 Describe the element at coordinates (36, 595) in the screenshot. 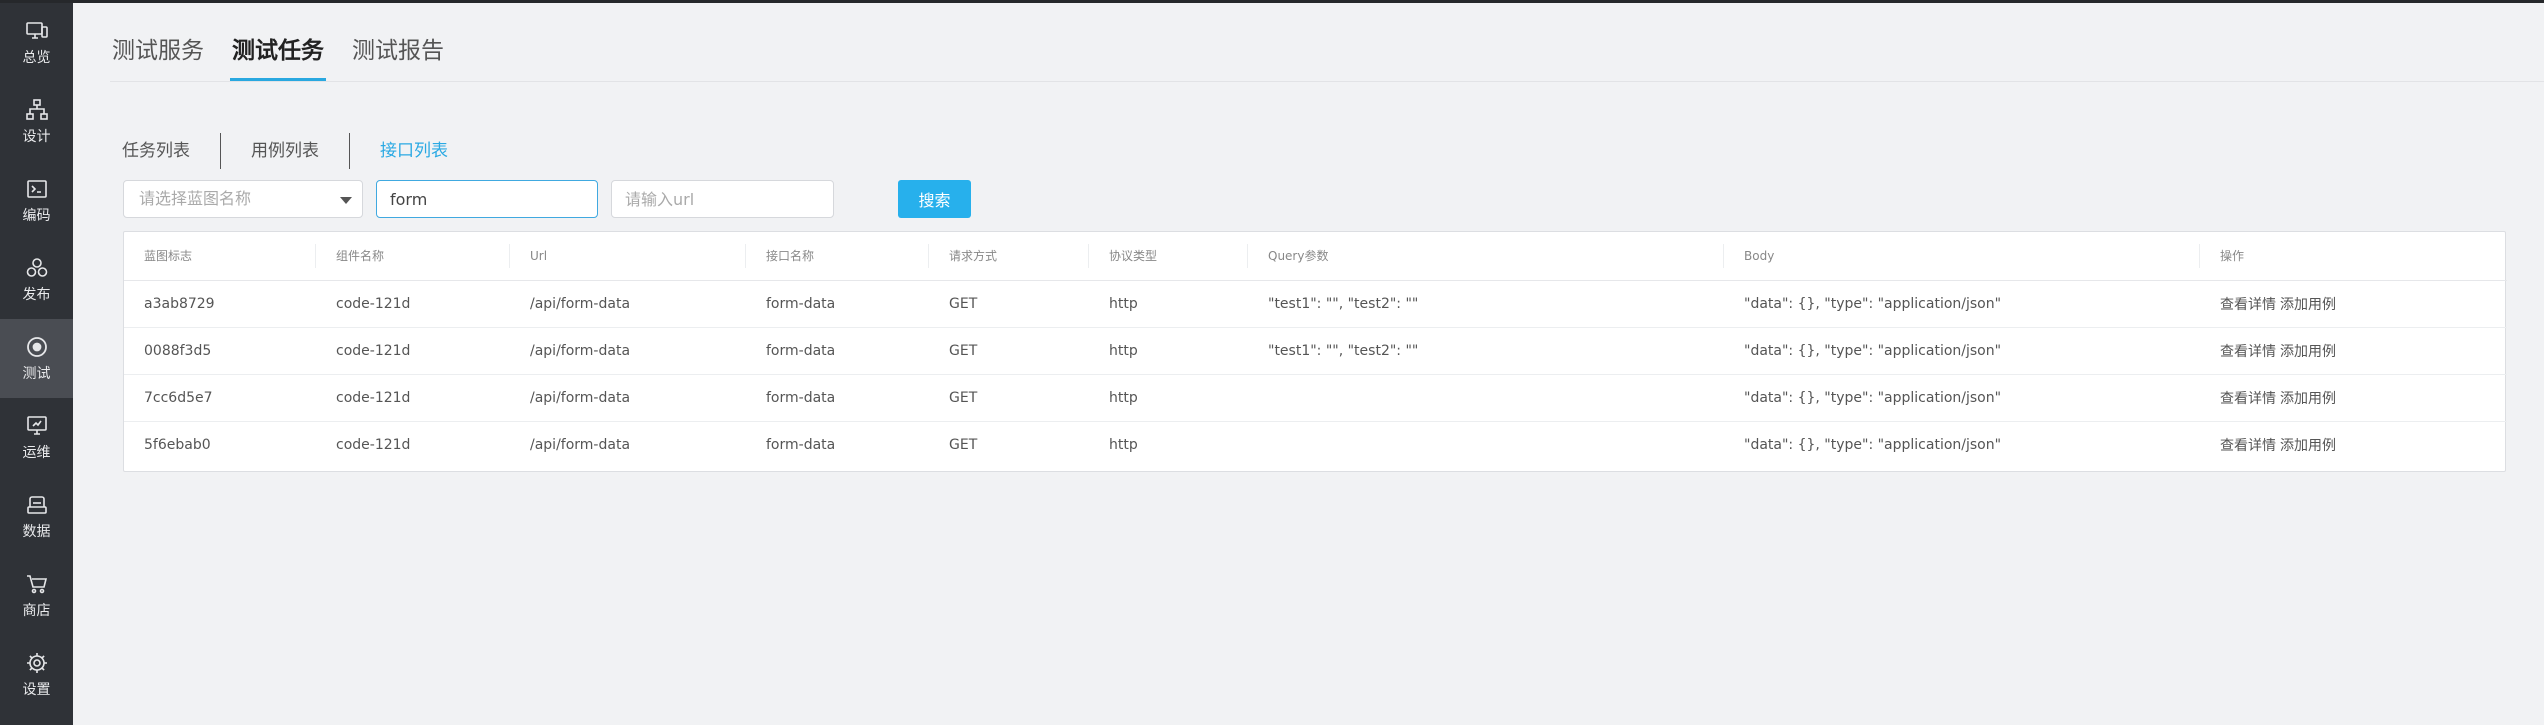

I see `sidebar-item-store: 商店` at that location.